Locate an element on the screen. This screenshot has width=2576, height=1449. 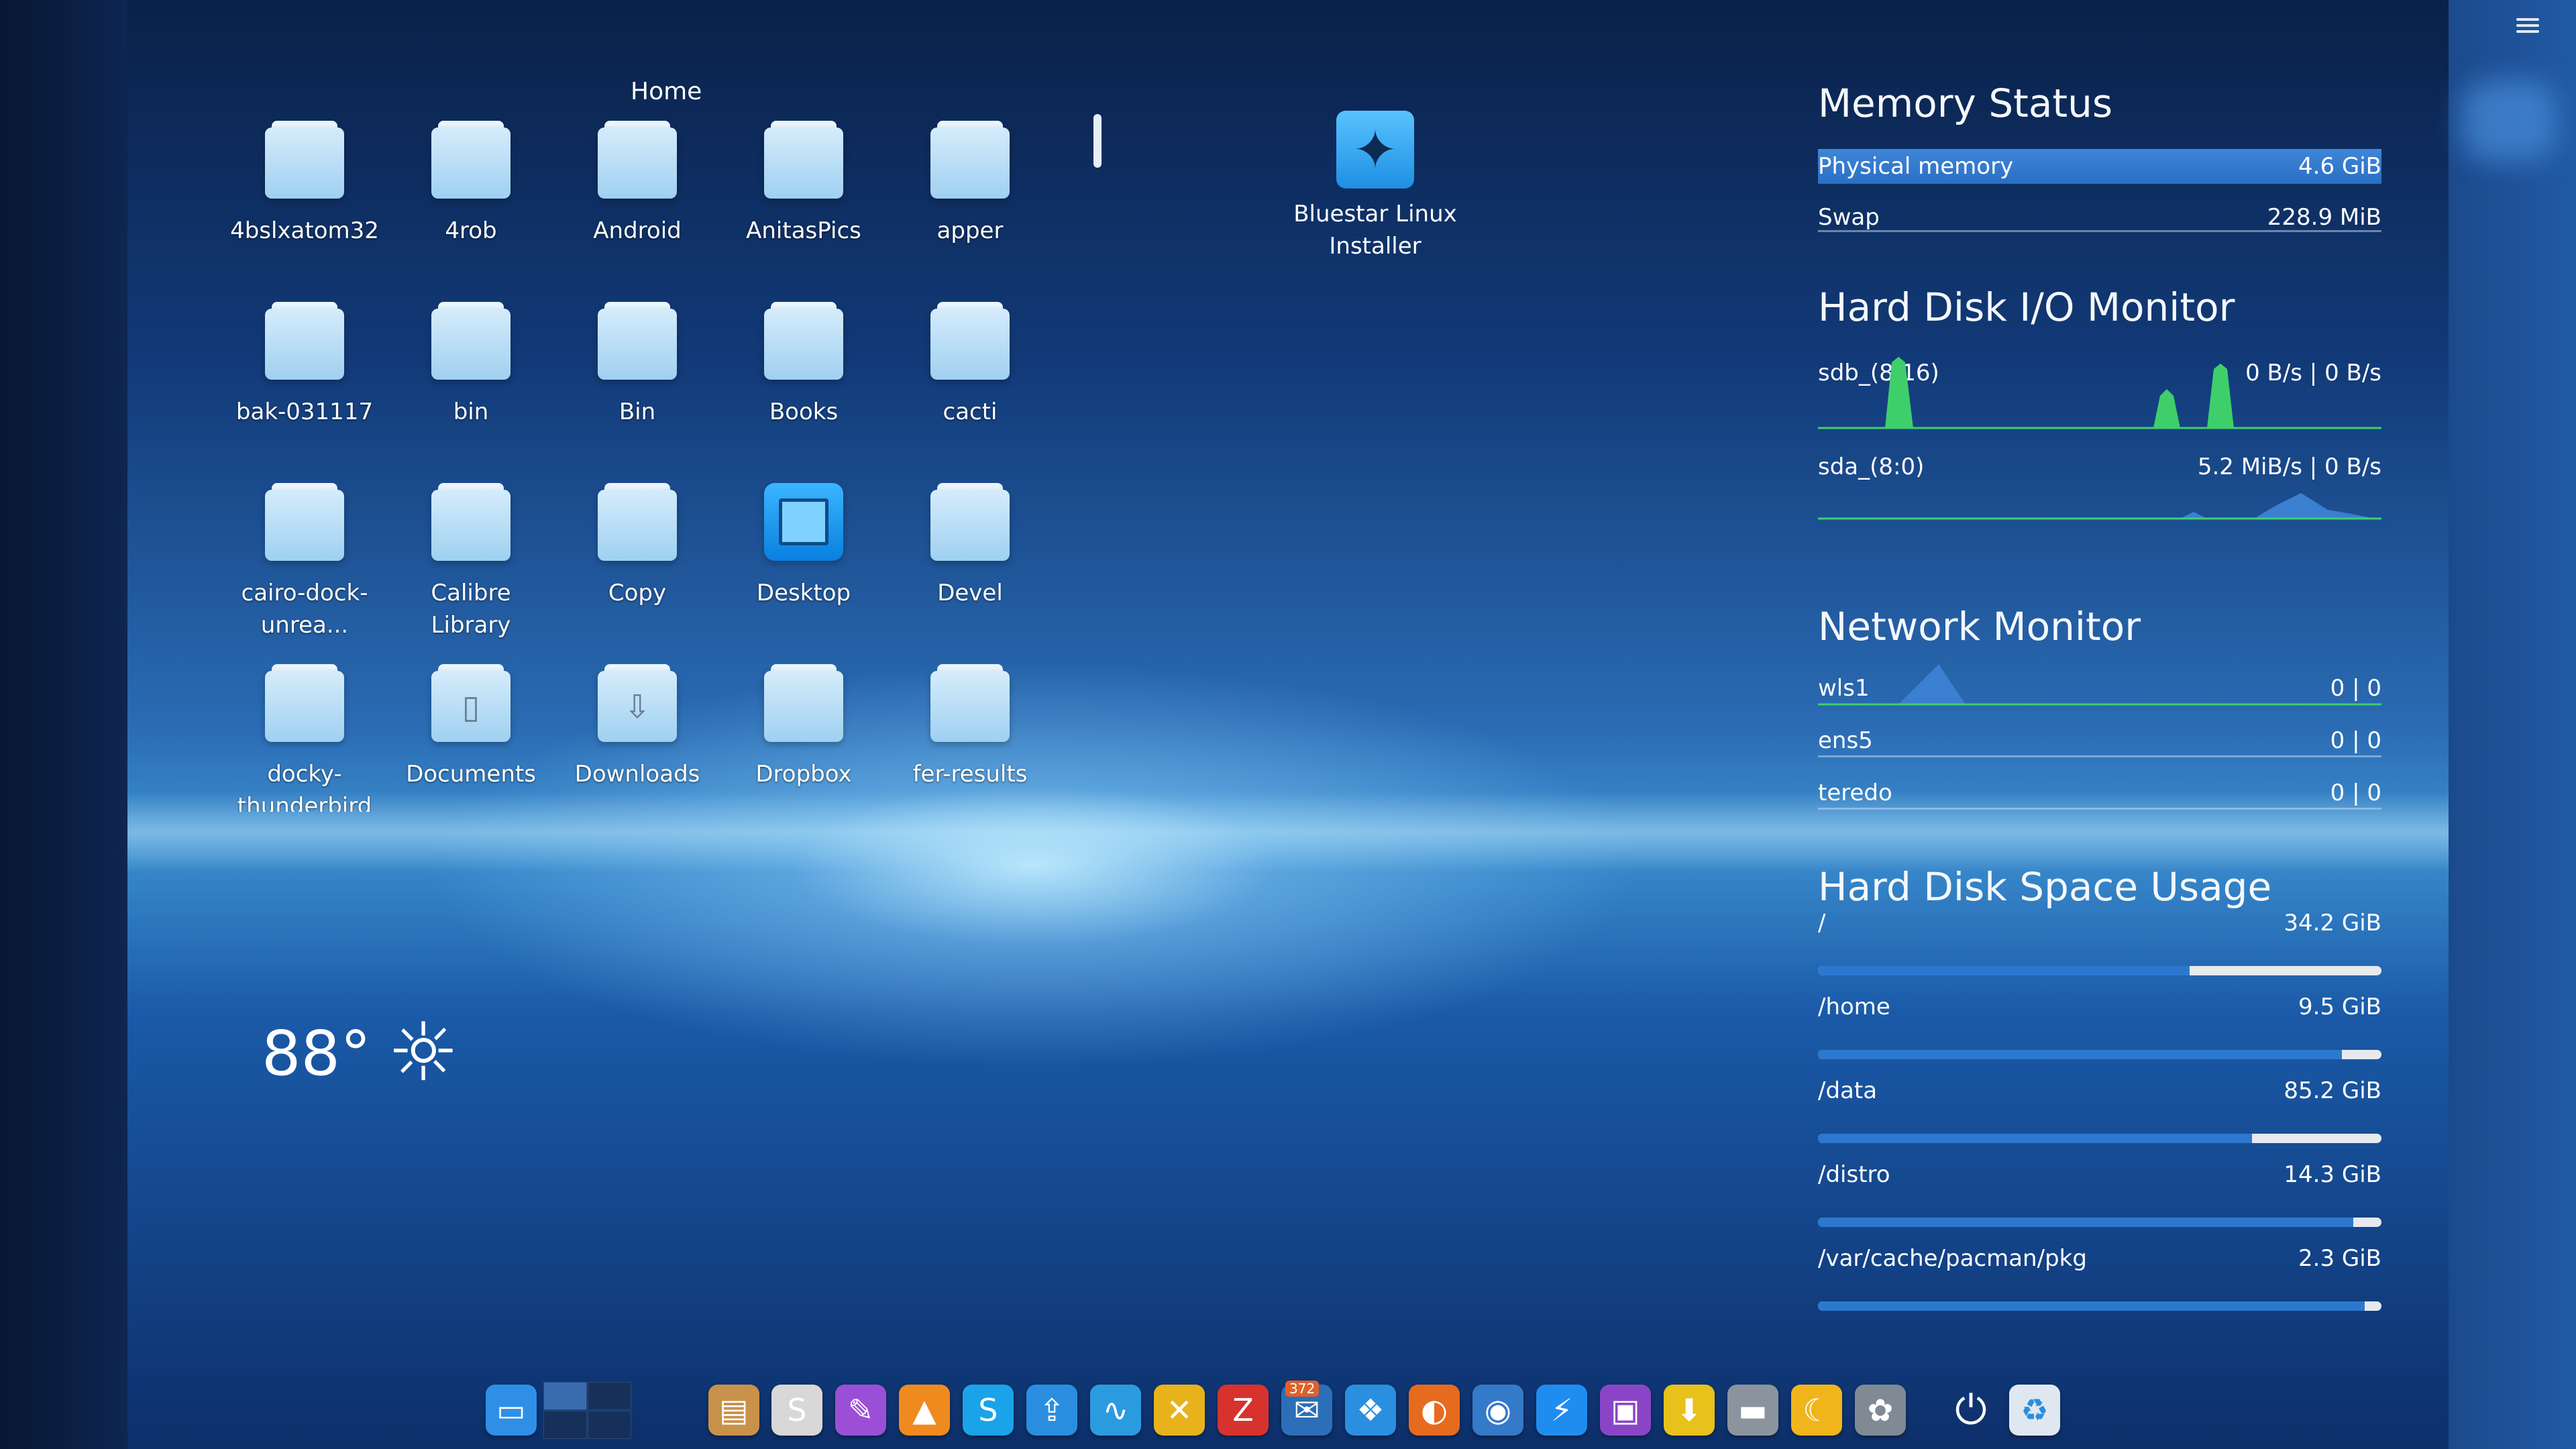
folder-item: Devel is located at coordinates (970, 573).